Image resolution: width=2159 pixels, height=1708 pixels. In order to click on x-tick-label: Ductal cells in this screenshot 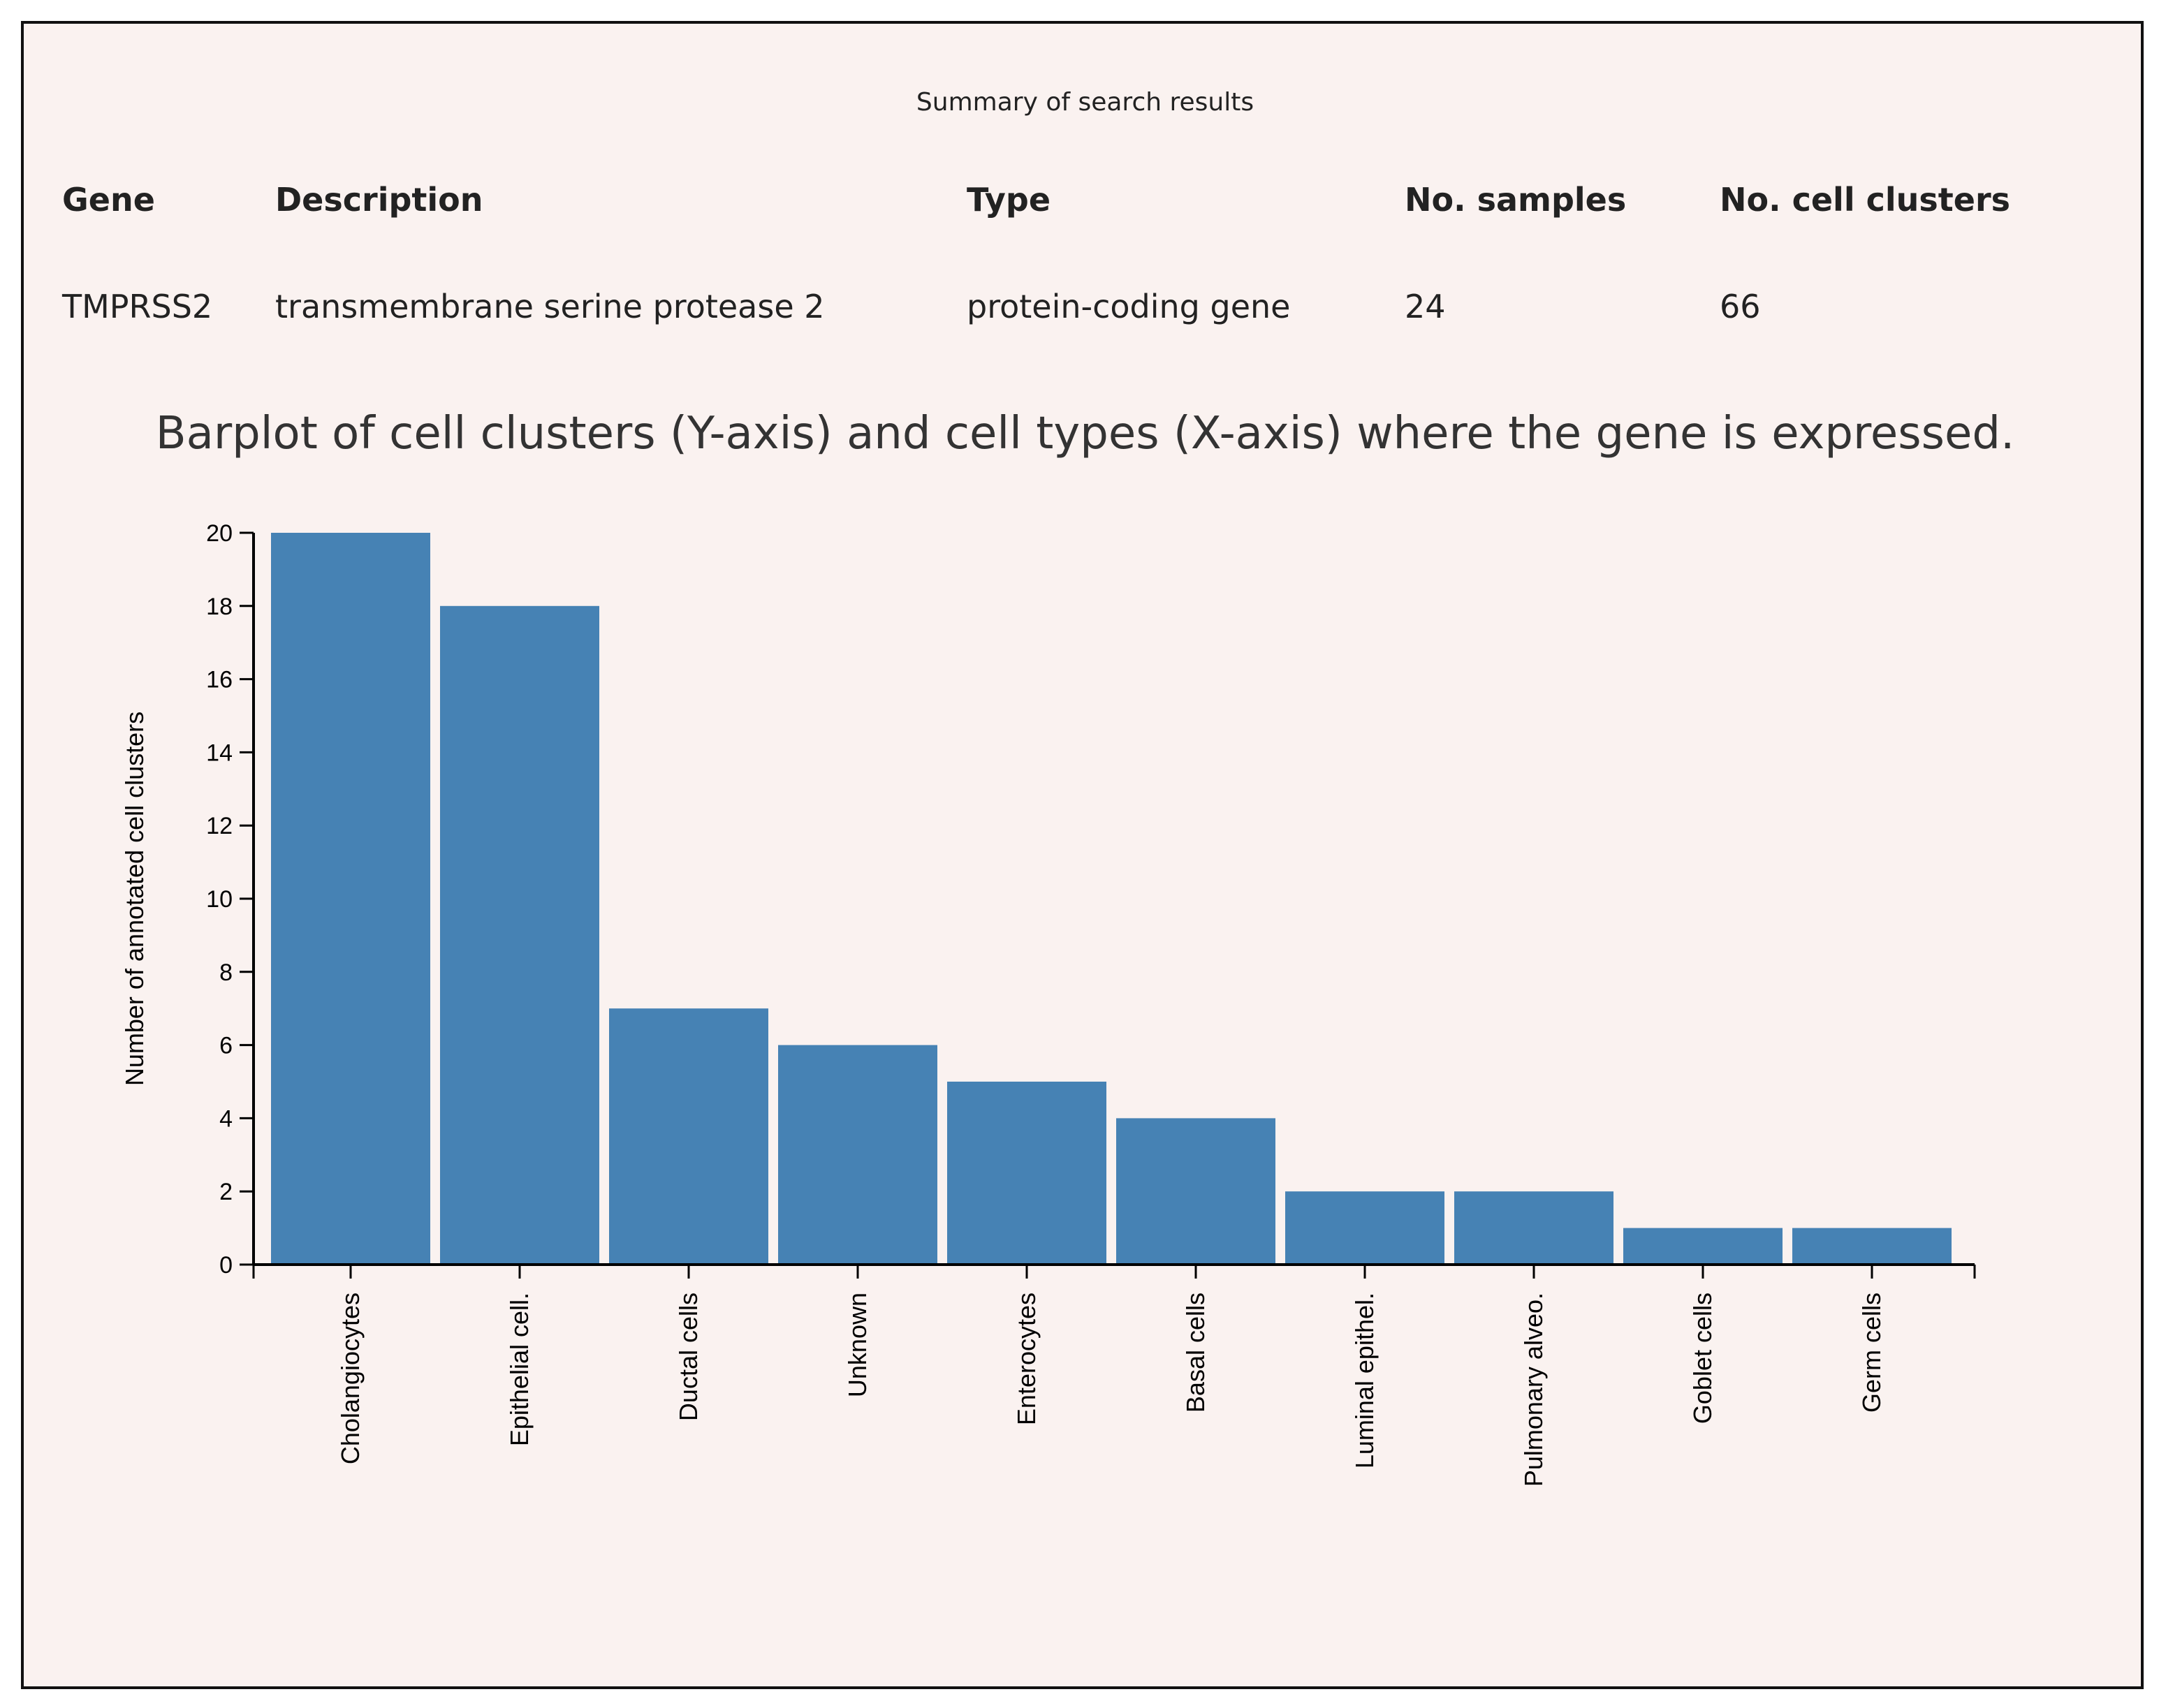, I will do `click(688, 1357)`.